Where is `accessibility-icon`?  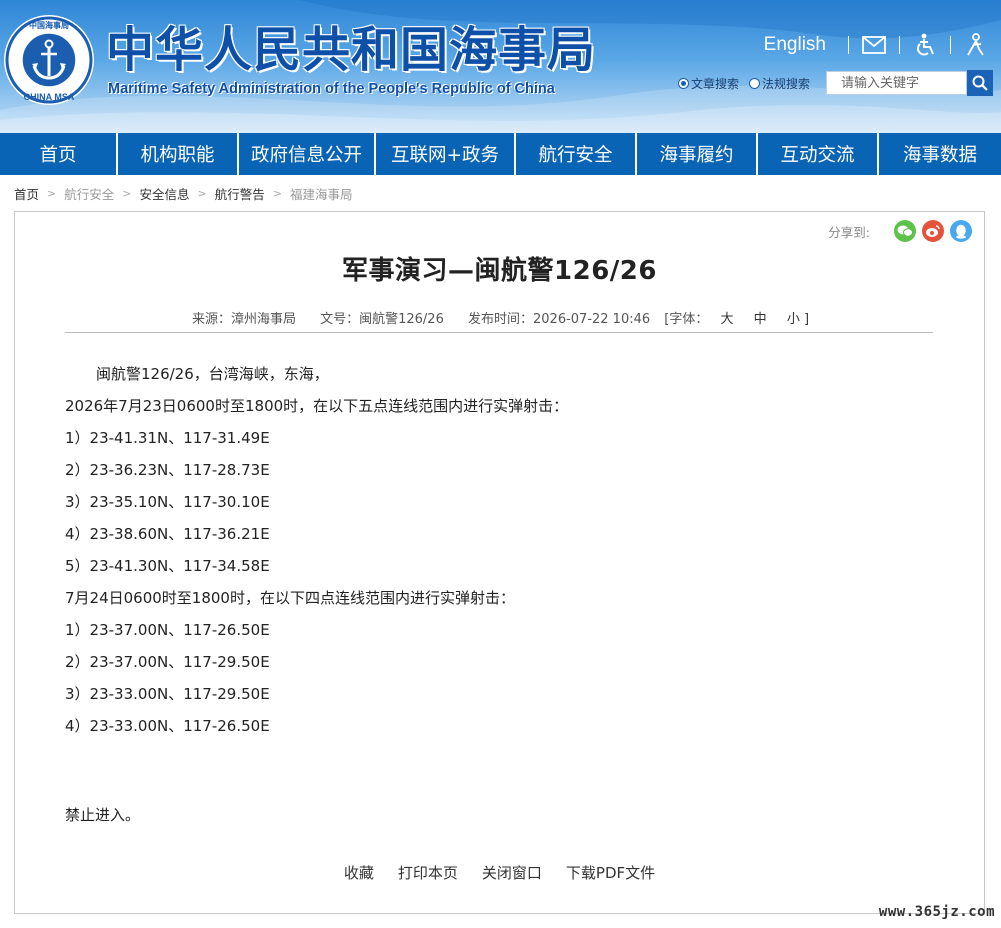
accessibility-icon is located at coordinates (925, 45).